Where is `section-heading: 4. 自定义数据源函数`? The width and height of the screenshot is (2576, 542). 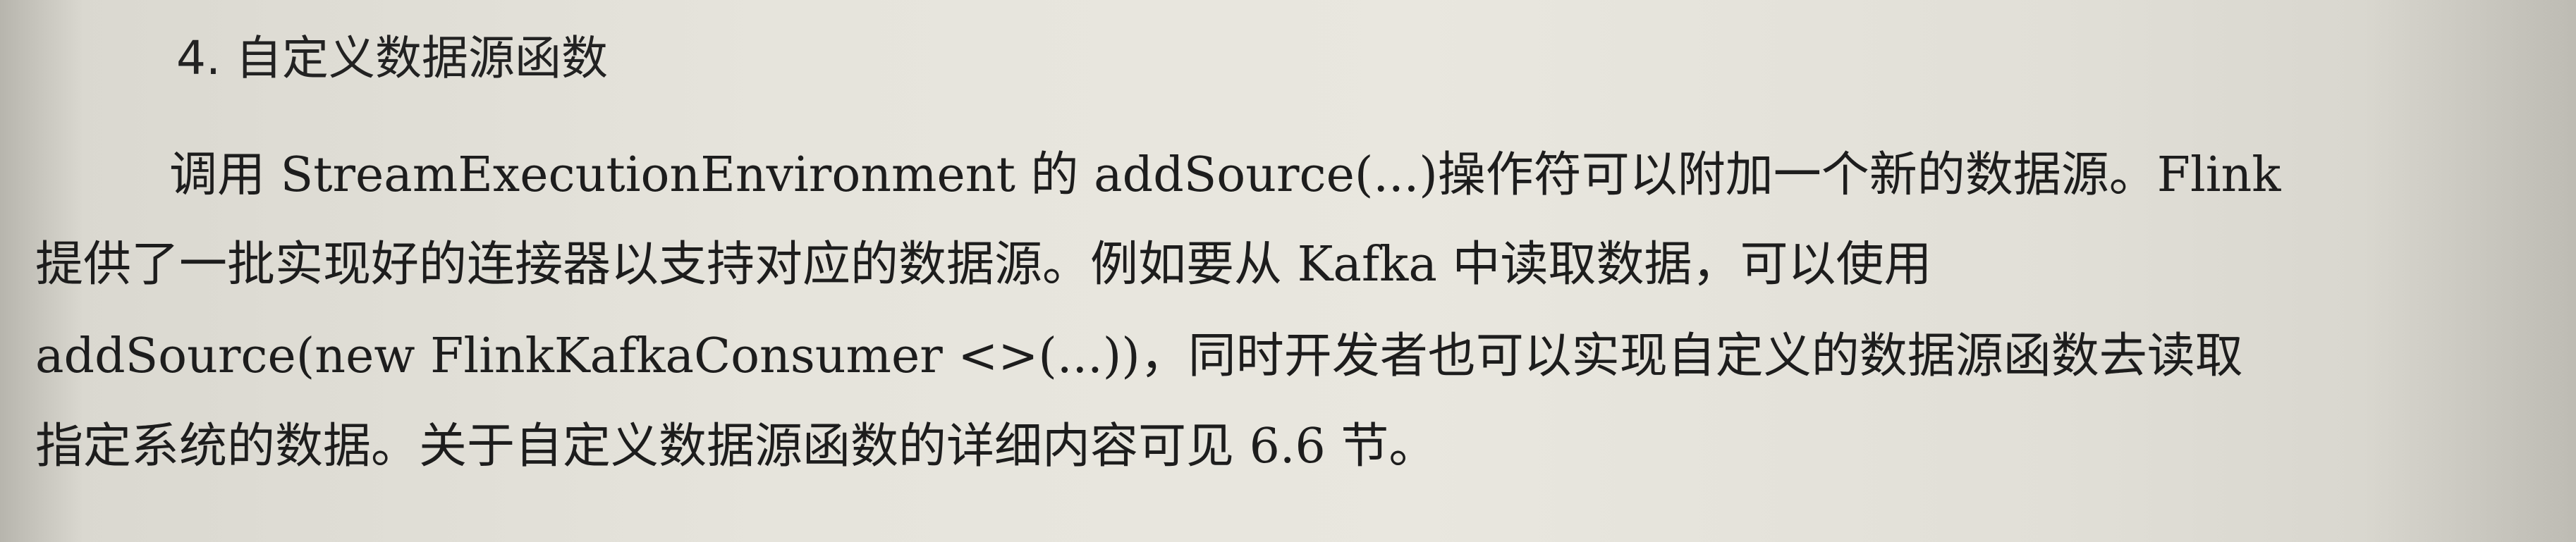
section-heading: 4. 自定义数据源函数 is located at coordinates (392, 58).